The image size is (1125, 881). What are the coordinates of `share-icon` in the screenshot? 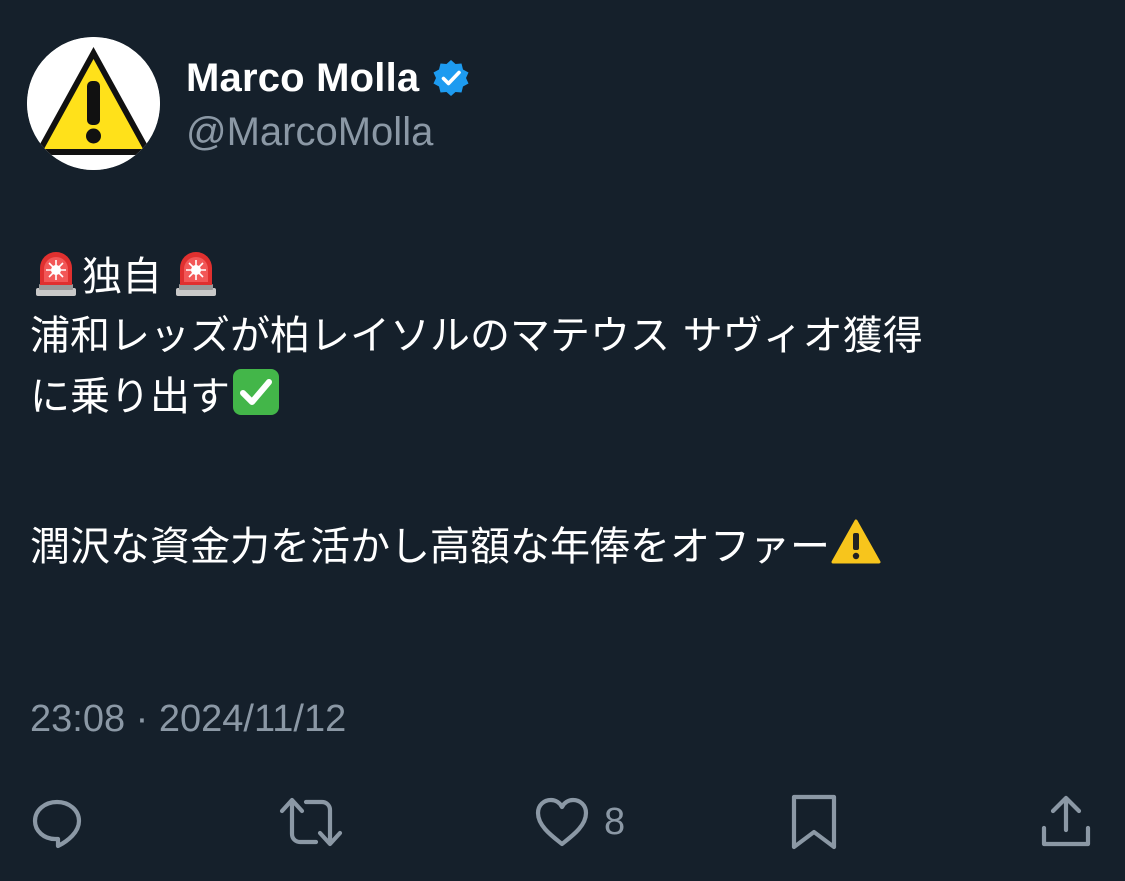 It's located at (1066, 821).